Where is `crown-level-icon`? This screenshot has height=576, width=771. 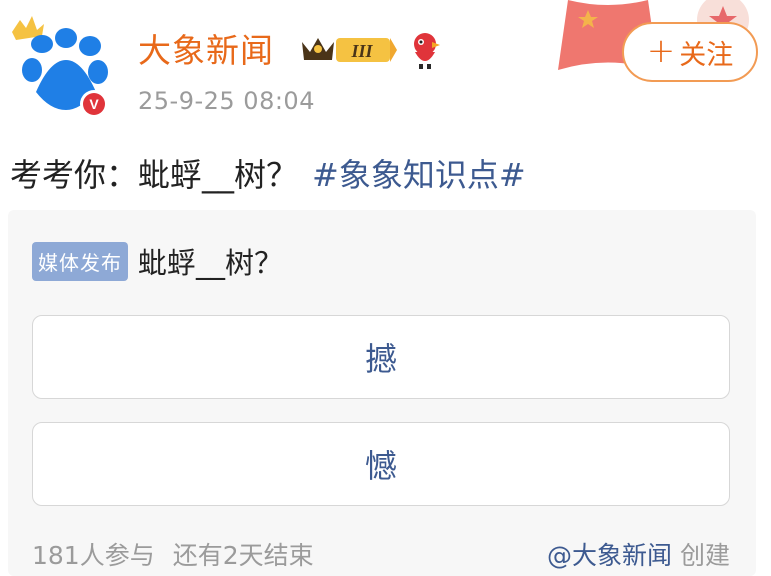
crown-level-icon is located at coordinates (318, 49).